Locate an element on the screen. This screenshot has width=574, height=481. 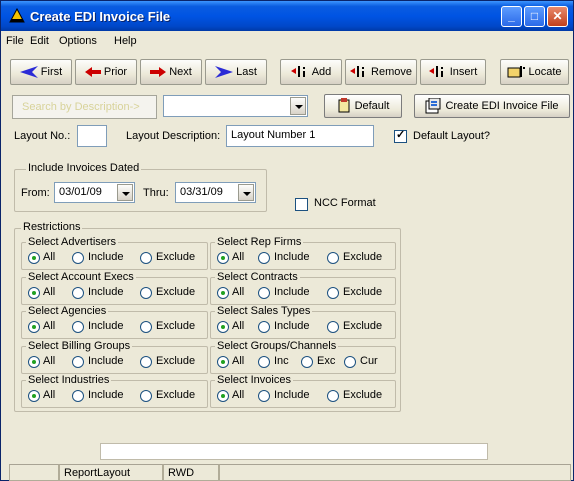
industries-include-radio is located at coordinates (78, 396).